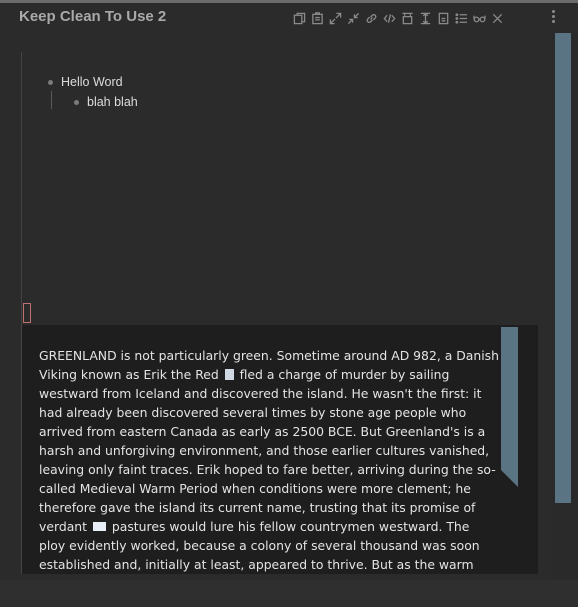 The width and height of the screenshot is (578, 607). Describe the element at coordinates (509, 407) in the screenshot. I see `text-block-scrollbar` at that location.